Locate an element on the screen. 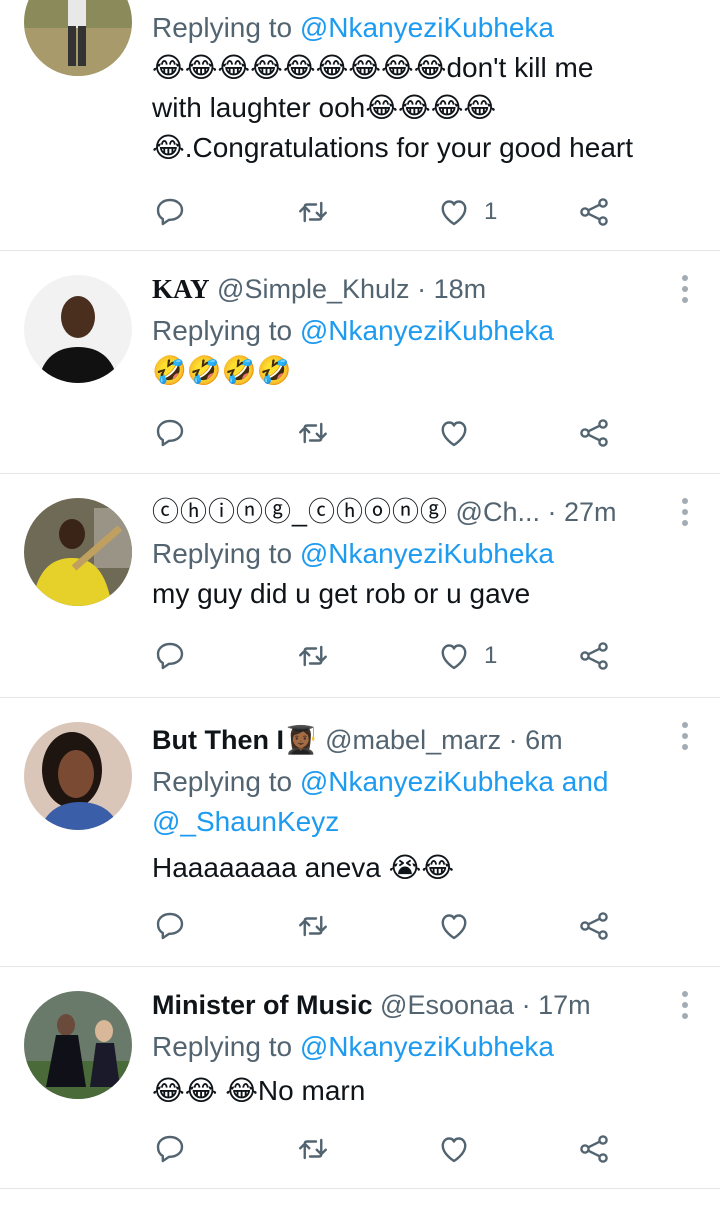 The height and width of the screenshot is (1208, 720). timestamp: 17m is located at coordinates (564, 1005).